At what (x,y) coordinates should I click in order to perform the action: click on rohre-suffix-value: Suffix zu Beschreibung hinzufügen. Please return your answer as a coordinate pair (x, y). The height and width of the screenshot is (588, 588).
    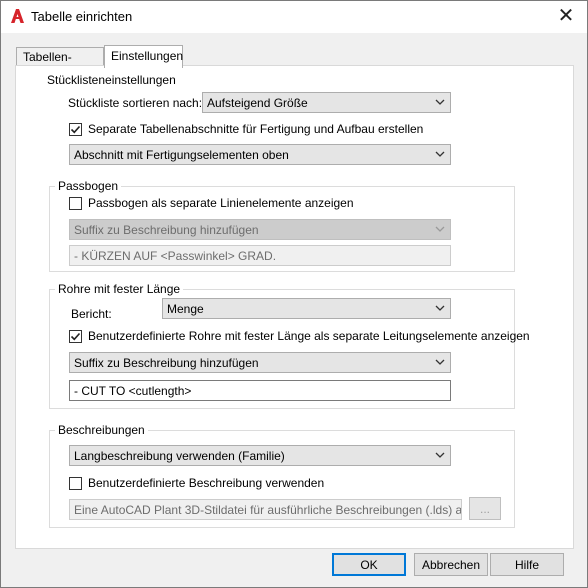
    Looking at the image, I should click on (166, 363).